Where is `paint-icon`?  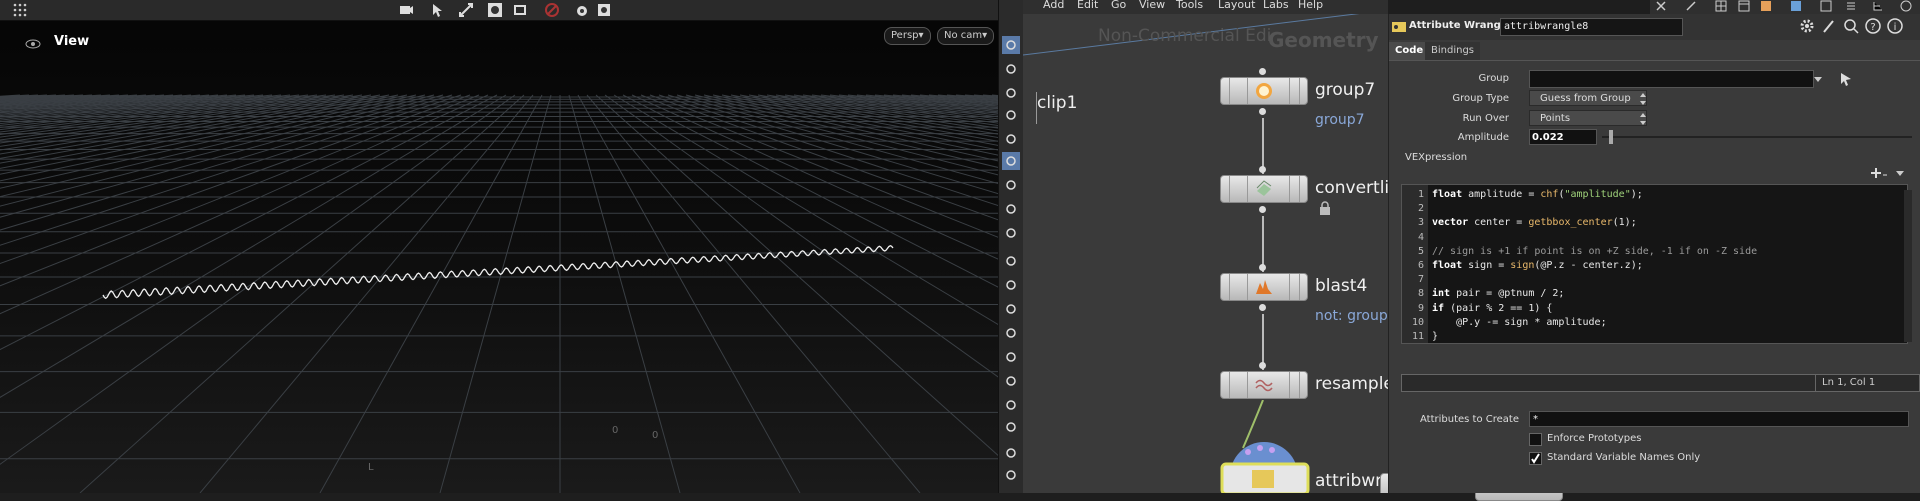
paint-icon is located at coordinates (1011, 427).